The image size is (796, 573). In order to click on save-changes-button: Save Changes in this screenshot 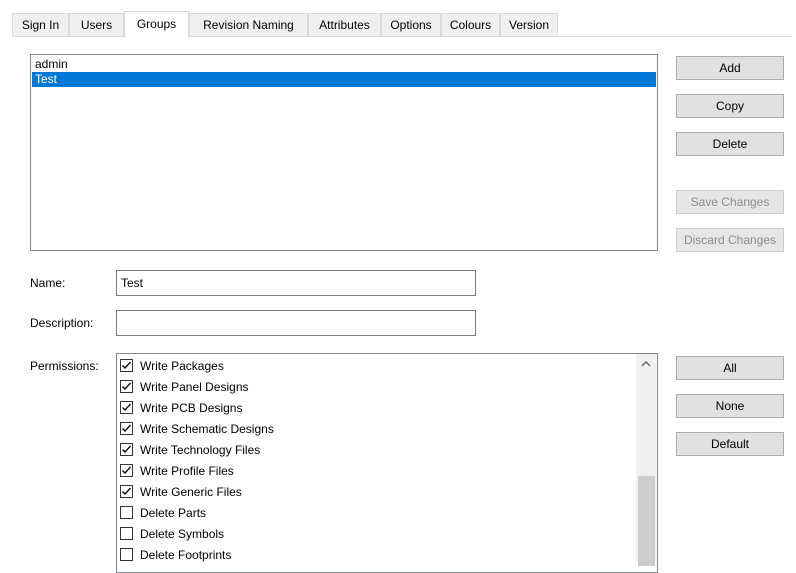, I will do `click(730, 202)`.